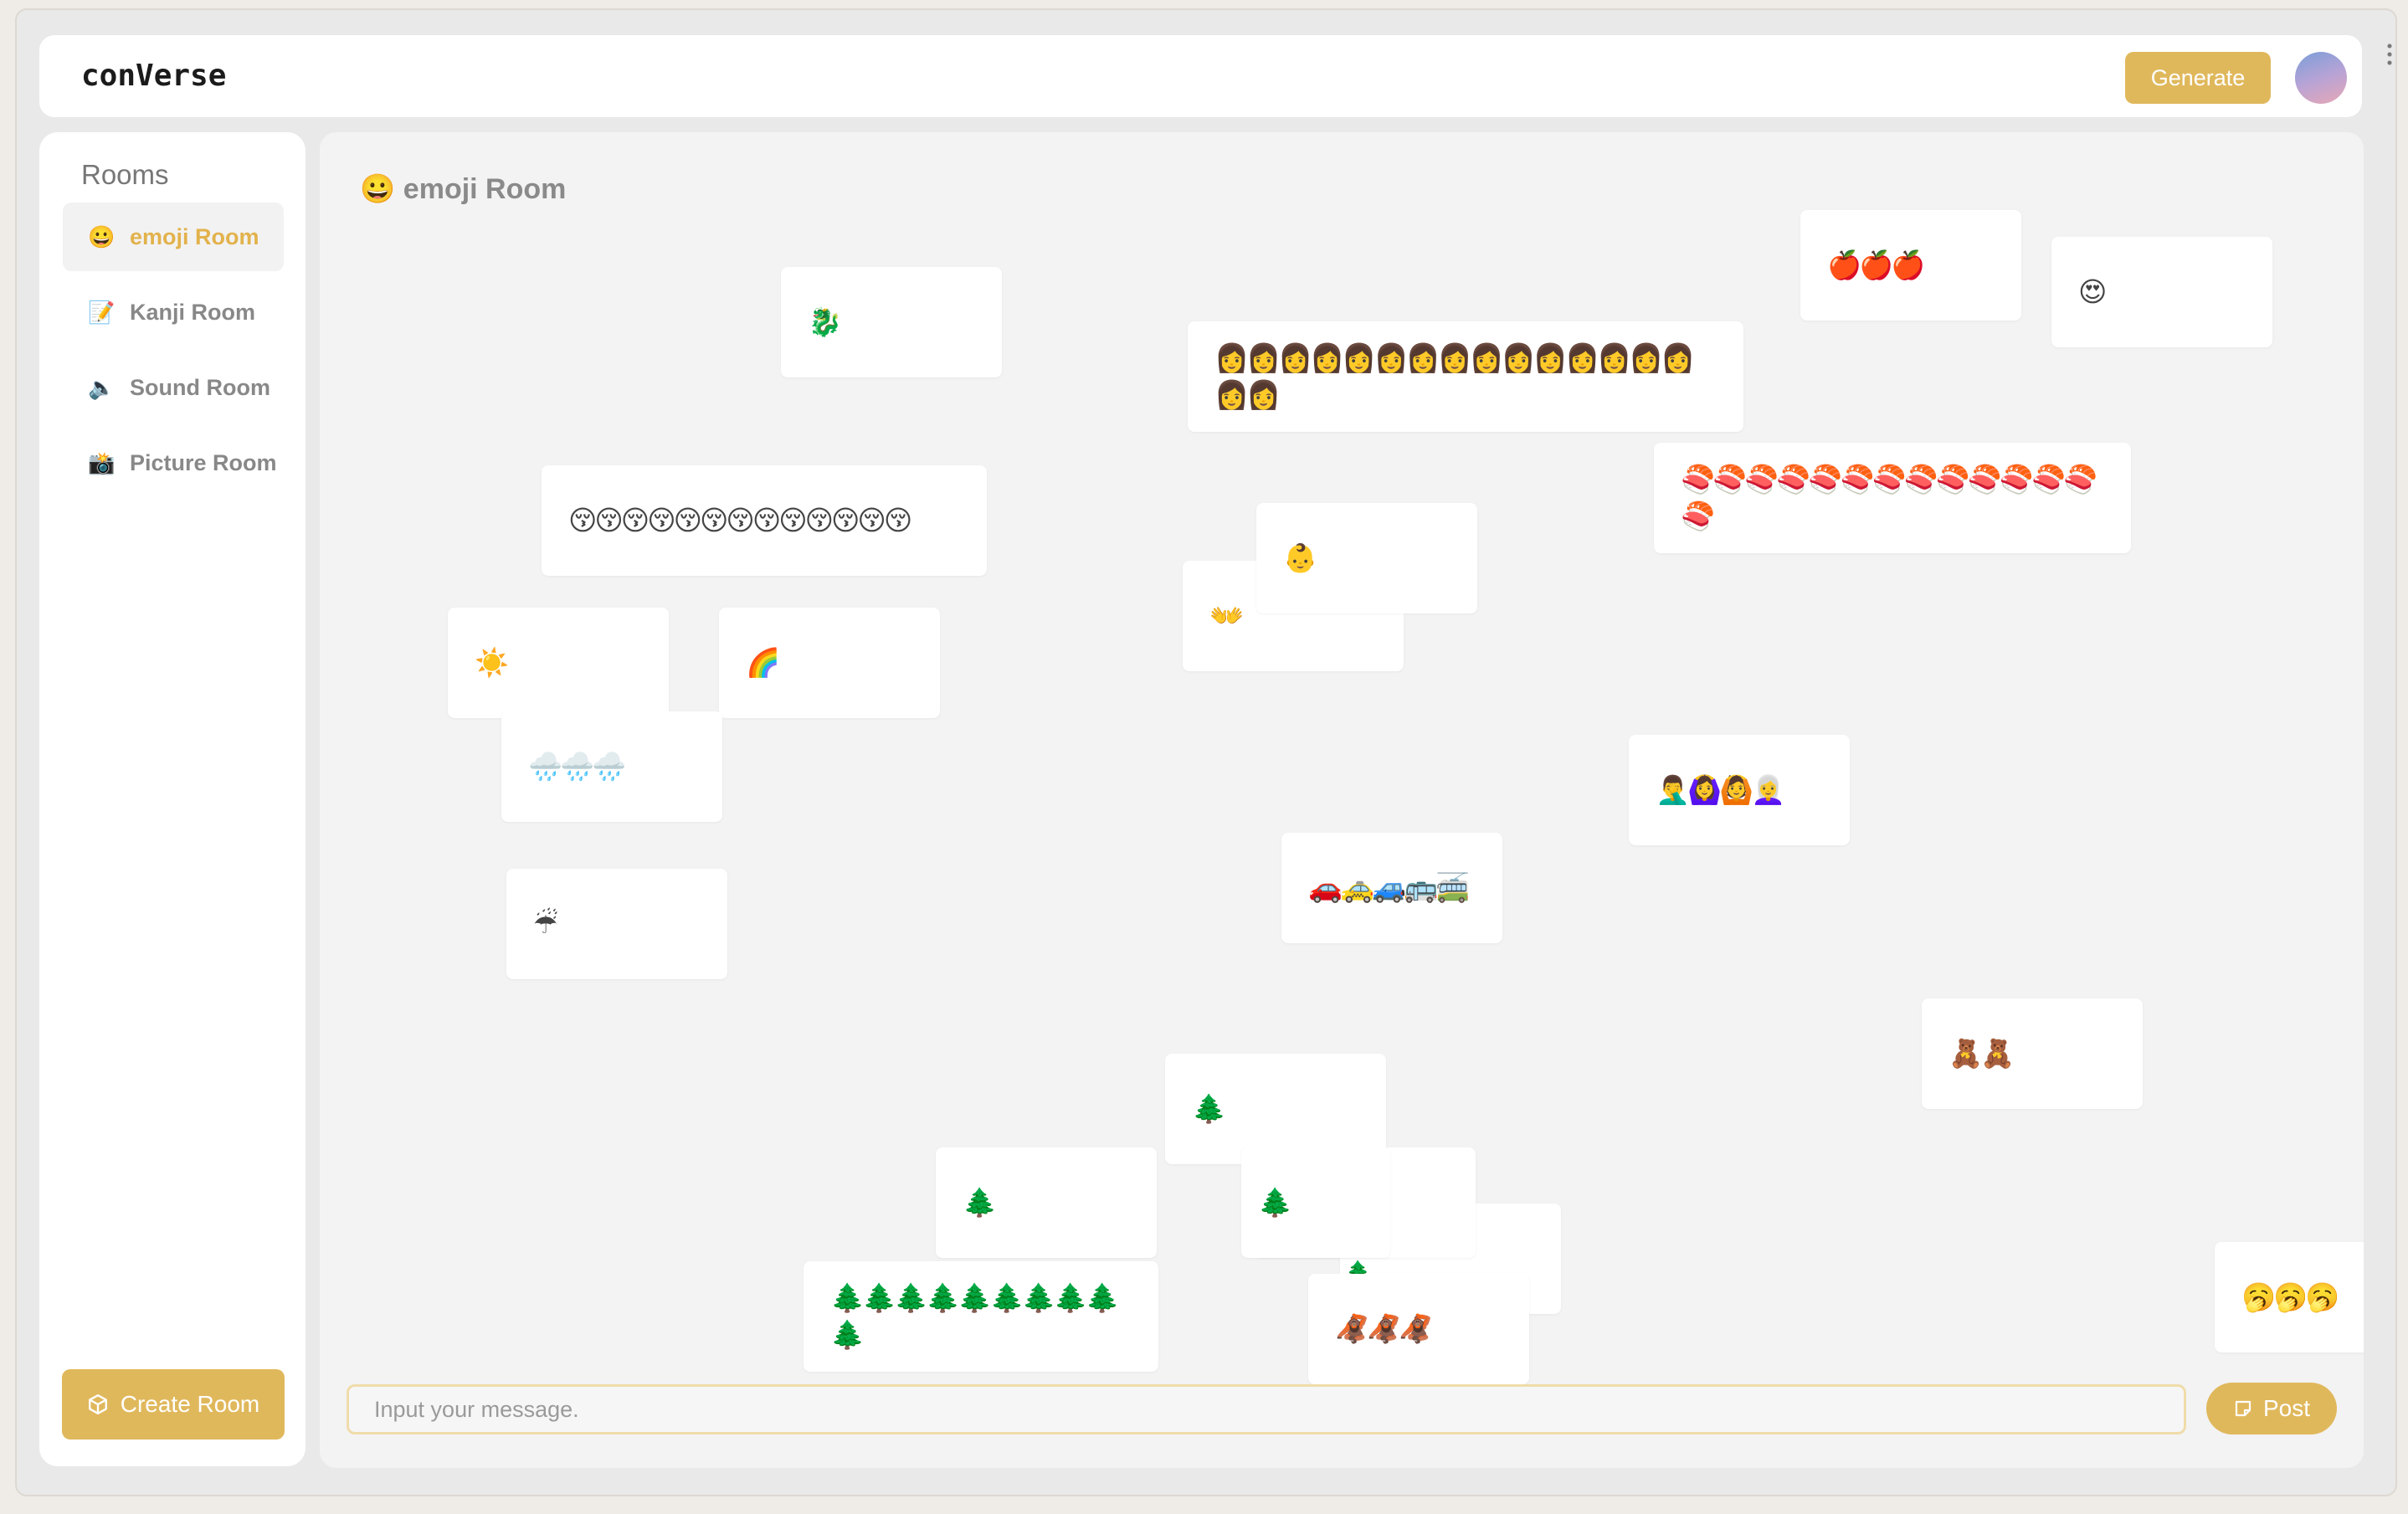 The image size is (2408, 1514). Describe the element at coordinates (2286, 1408) in the screenshot. I see `post-label: Post` at that location.